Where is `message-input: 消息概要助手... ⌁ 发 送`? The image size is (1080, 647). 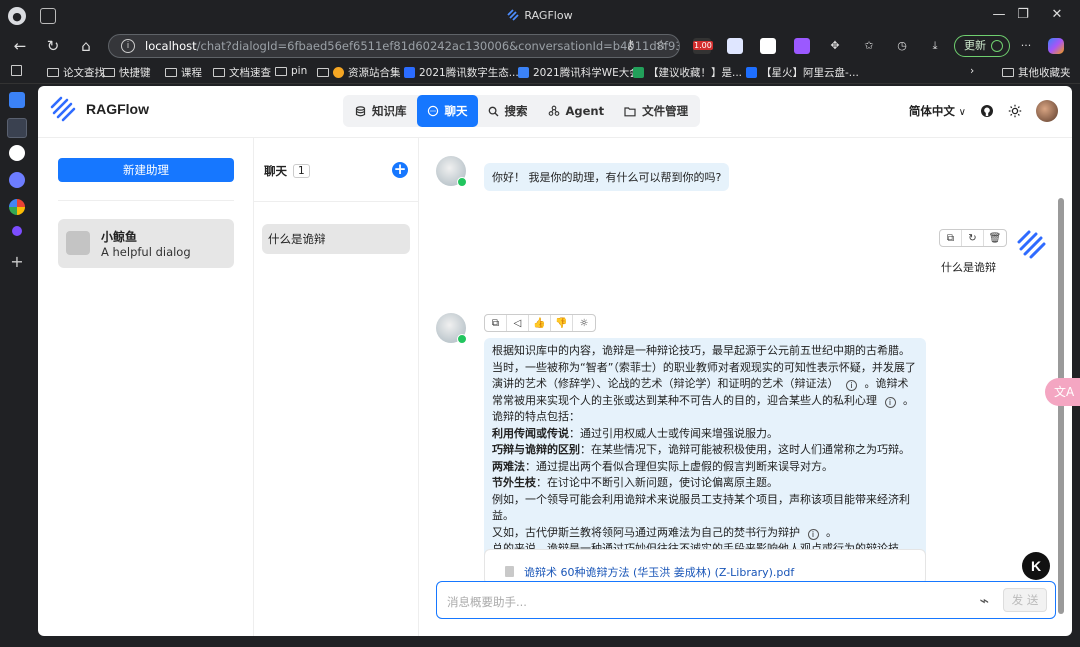
message-input: 消息概要助手... ⌁ 发 送 is located at coordinates (746, 600).